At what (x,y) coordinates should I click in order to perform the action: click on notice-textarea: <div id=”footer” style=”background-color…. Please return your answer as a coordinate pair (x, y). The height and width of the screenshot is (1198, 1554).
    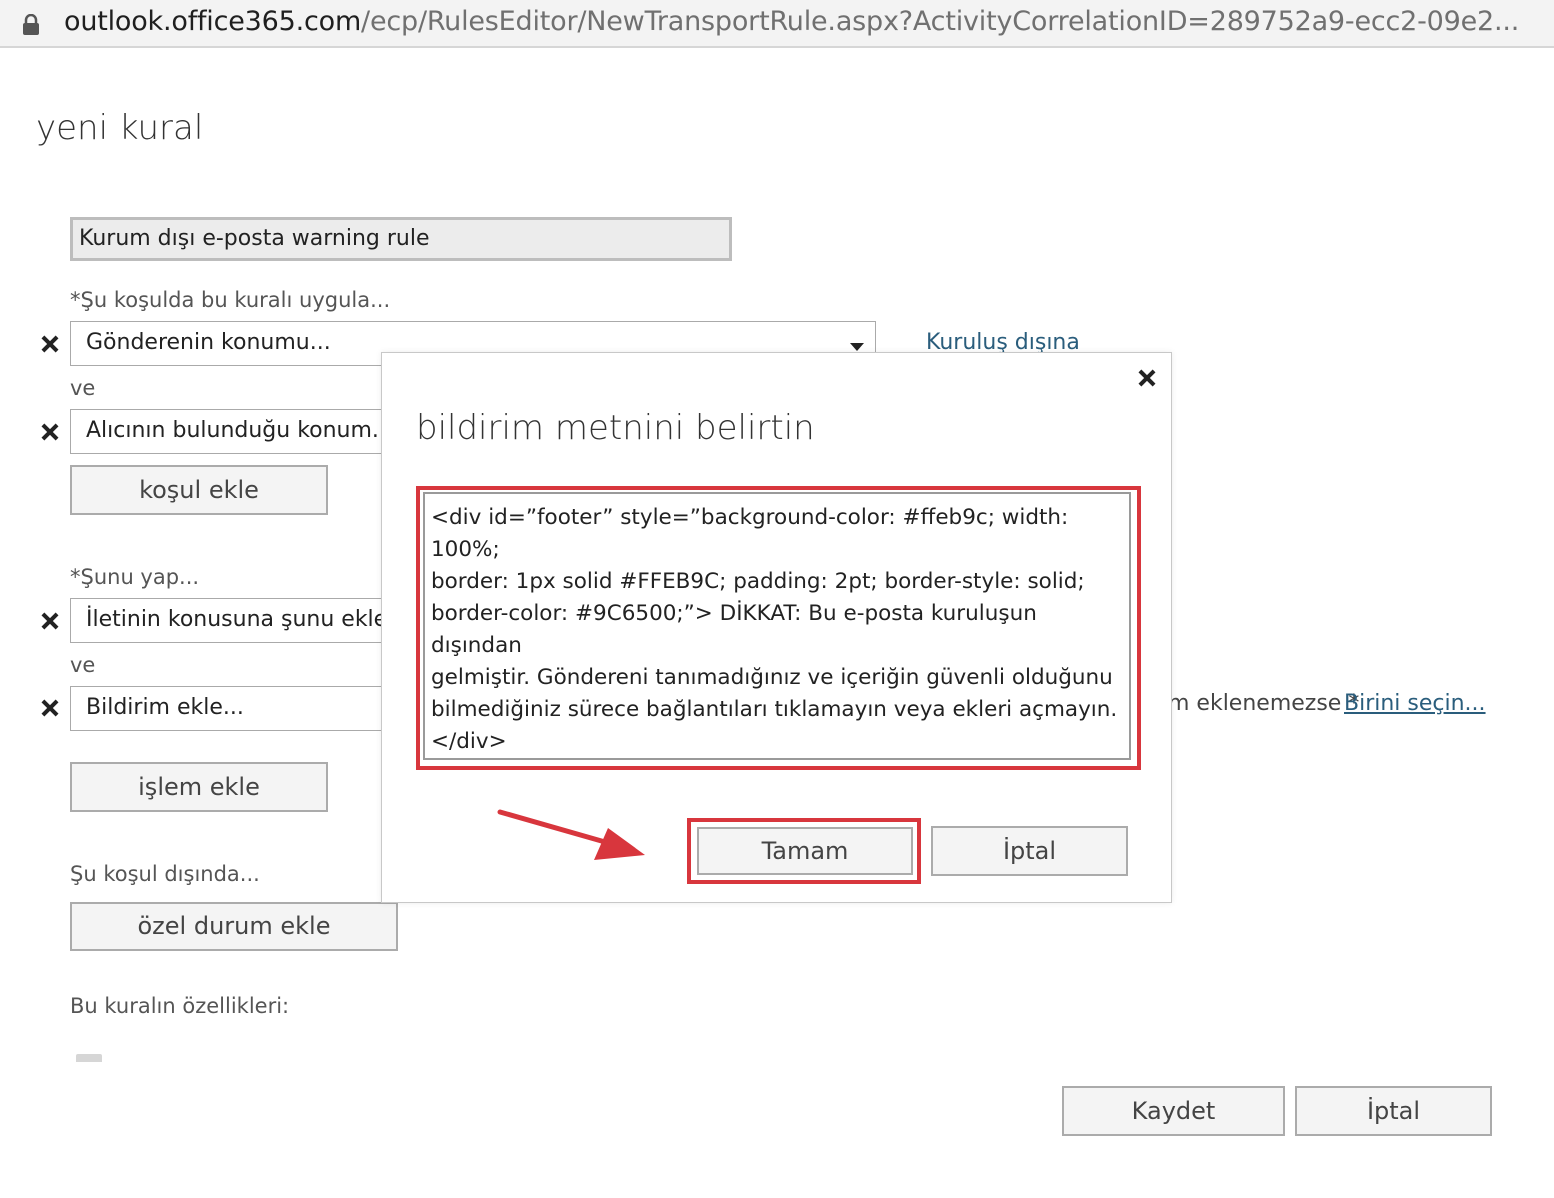
    Looking at the image, I should click on (777, 626).